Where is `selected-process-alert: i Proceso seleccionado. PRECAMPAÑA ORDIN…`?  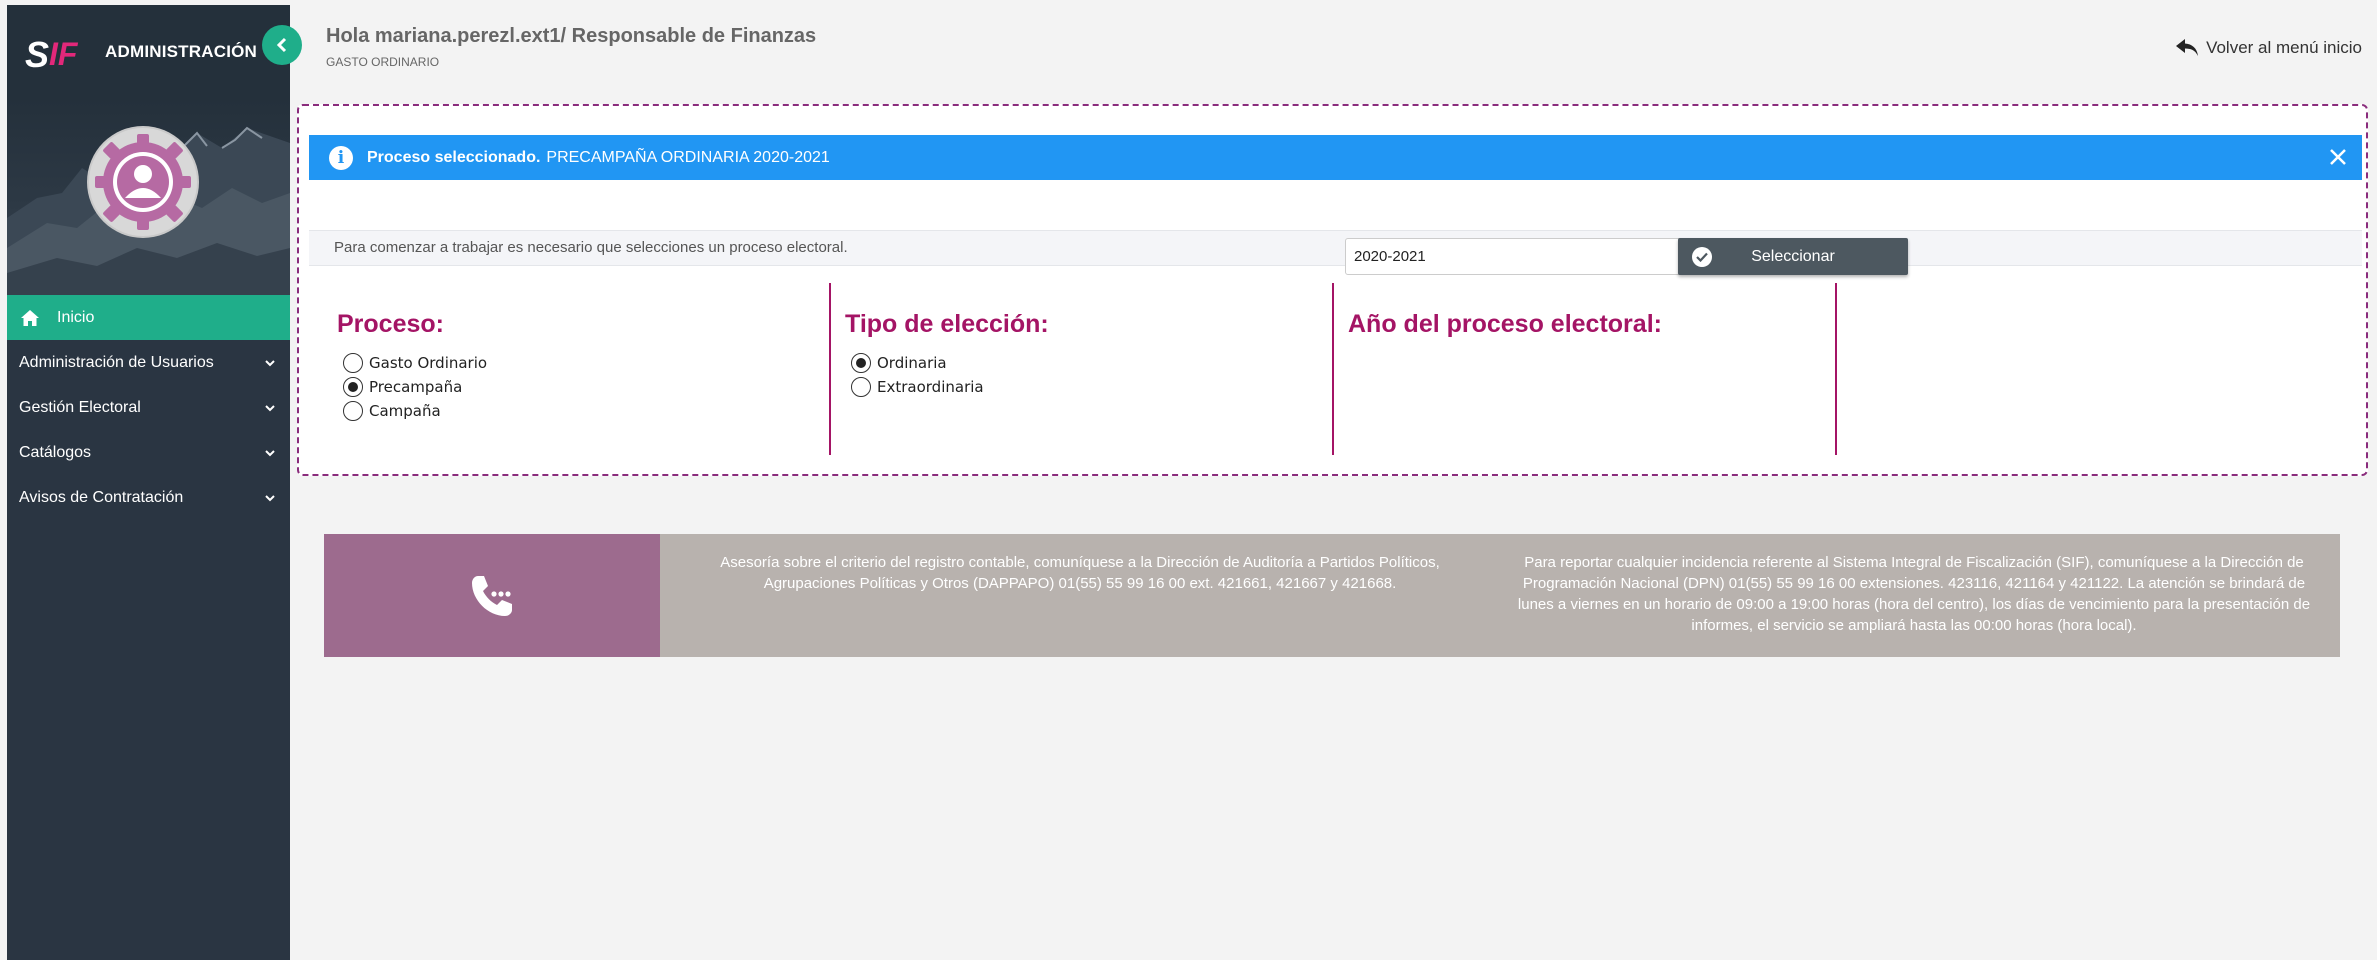 selected-process-alert: i Proceso seleccionado. PRECAMPAÑA ORDIN… is located at coordinates (1335, 157).